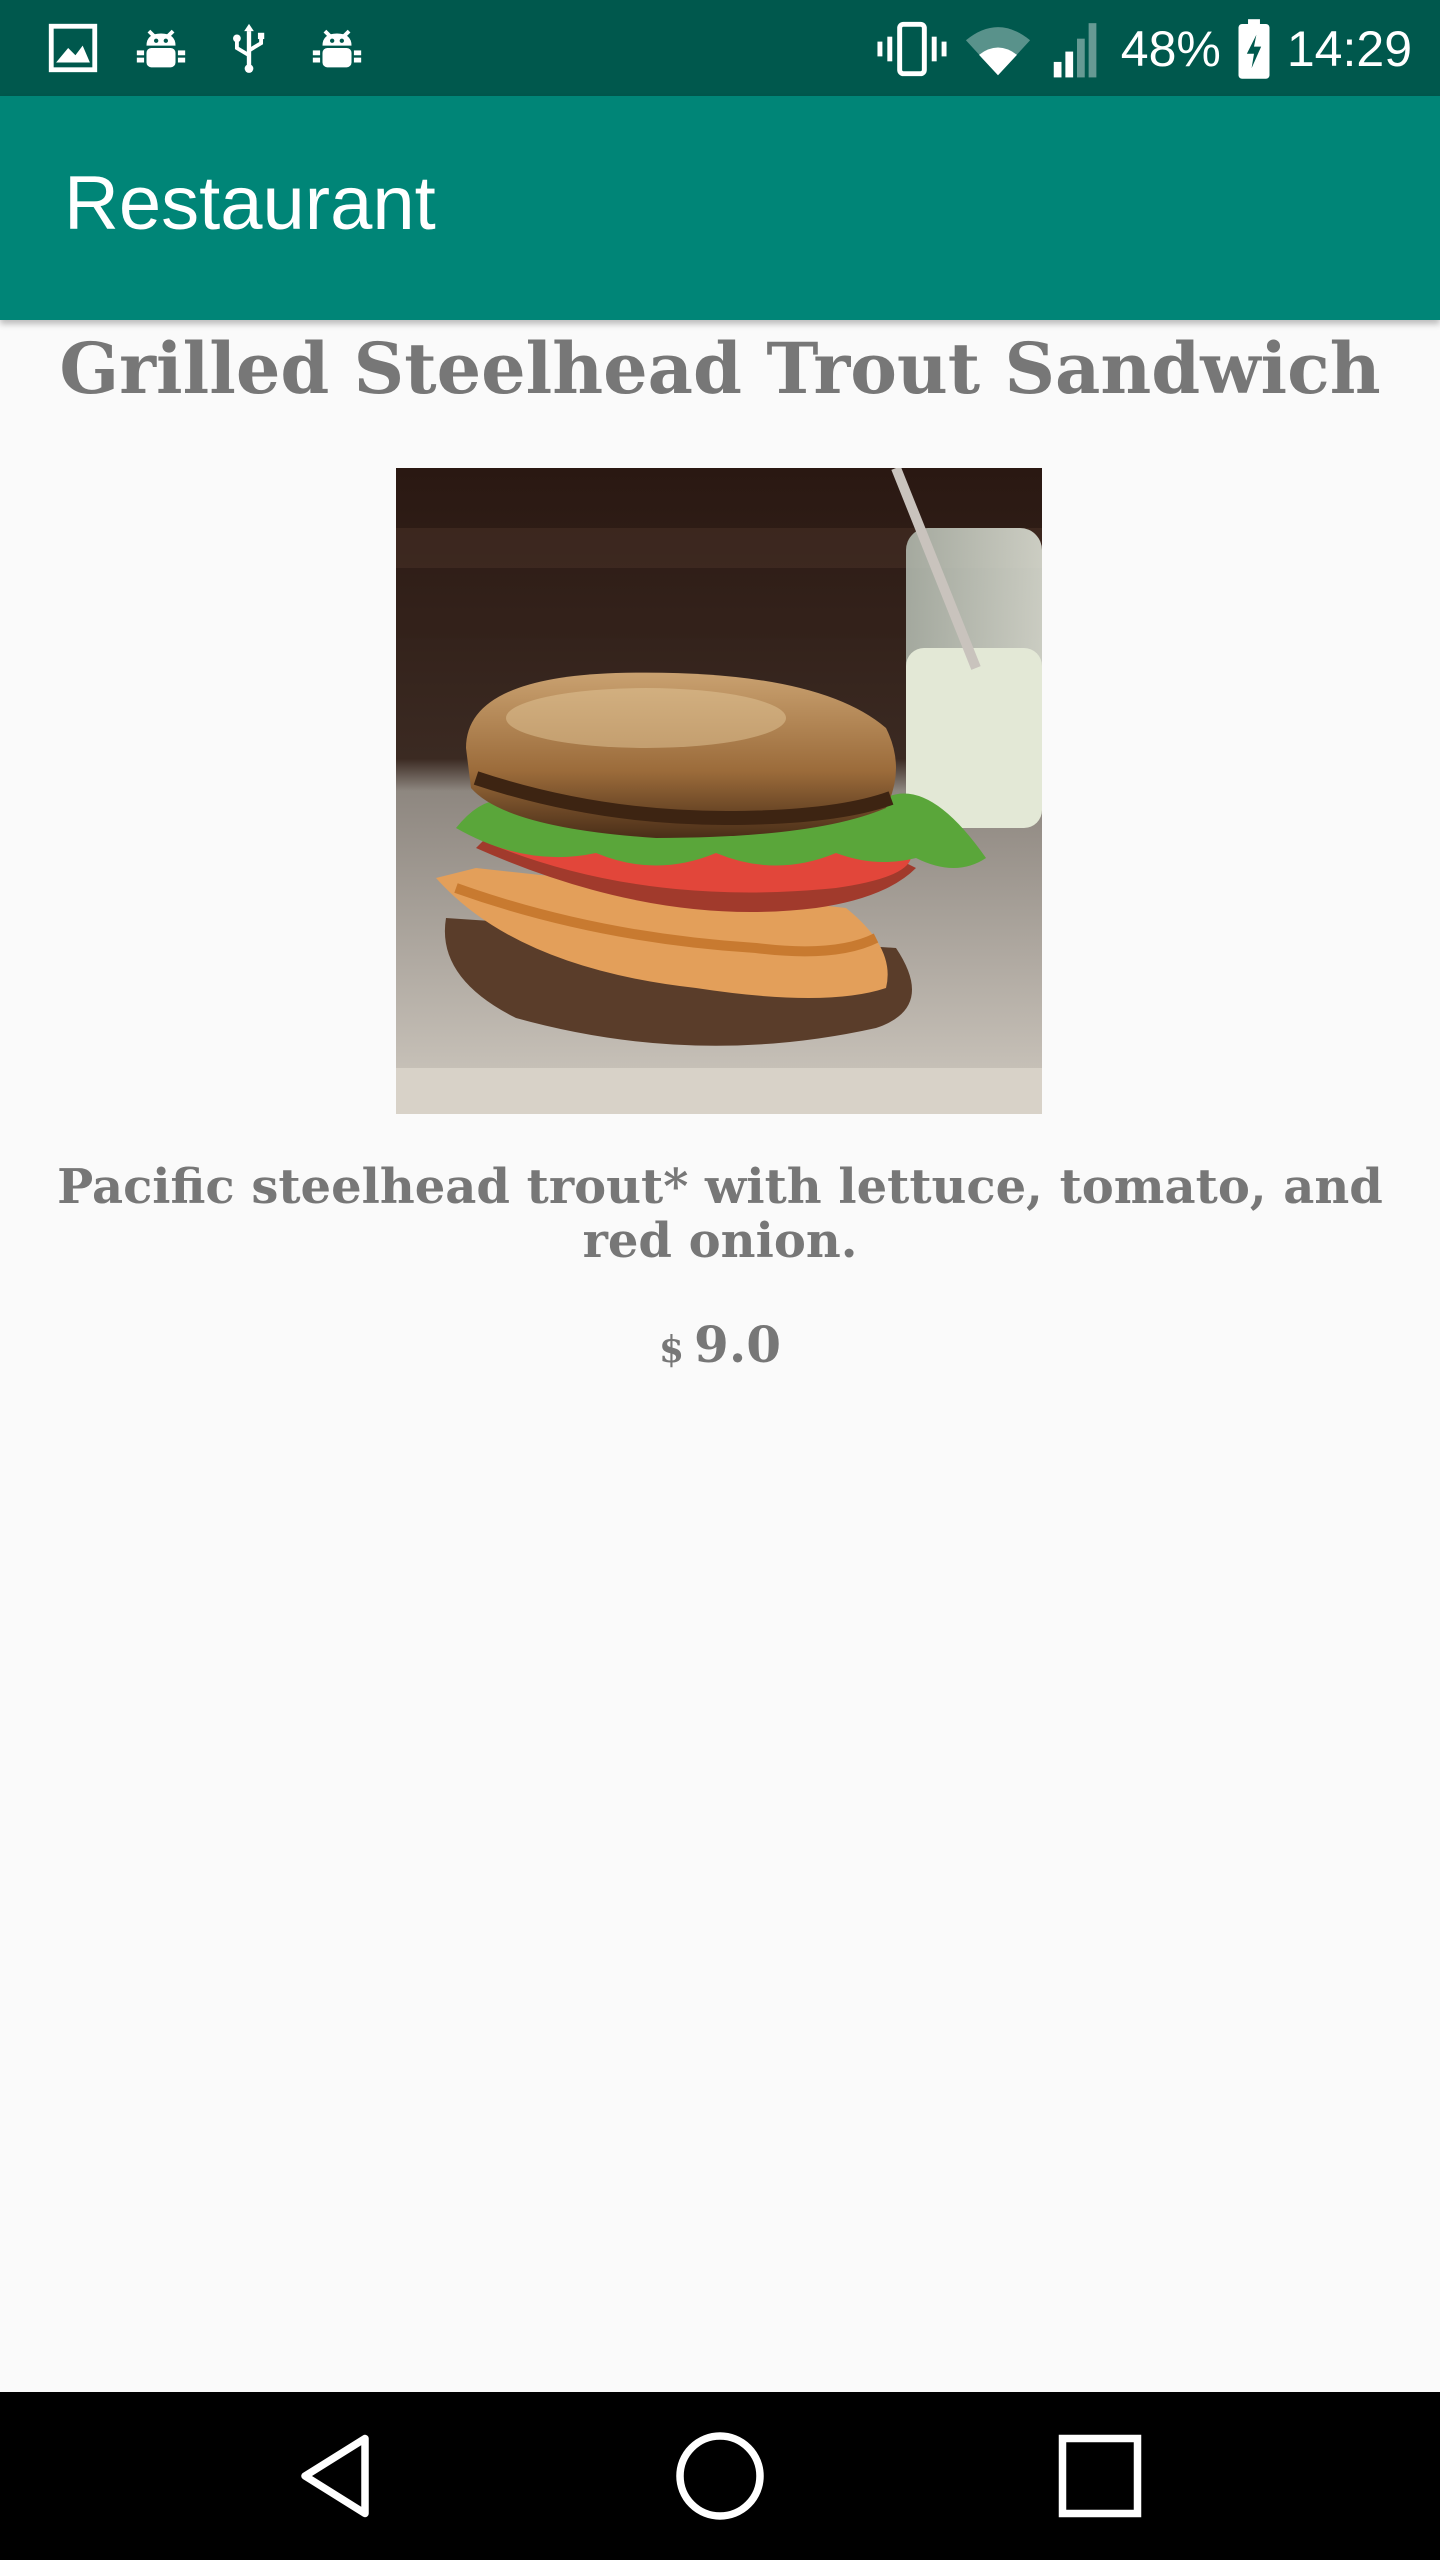 This screenshot has width=1440, height=2560. Describe the element at coordinates (1254, 49) in the screenshot. I see `battery-charging-icon` at that location.